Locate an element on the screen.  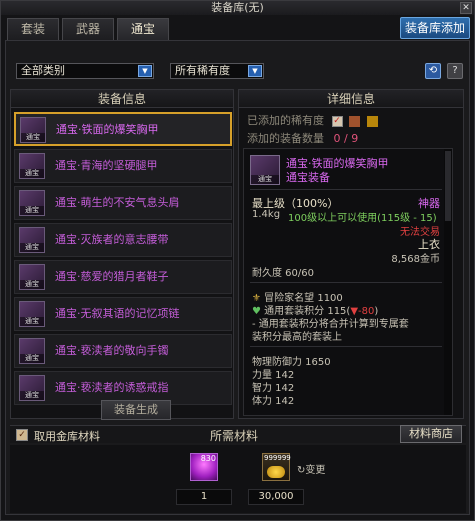
added-rarity-row: 已添加的稀有度 ✓ is located at coordinates (312, 120).